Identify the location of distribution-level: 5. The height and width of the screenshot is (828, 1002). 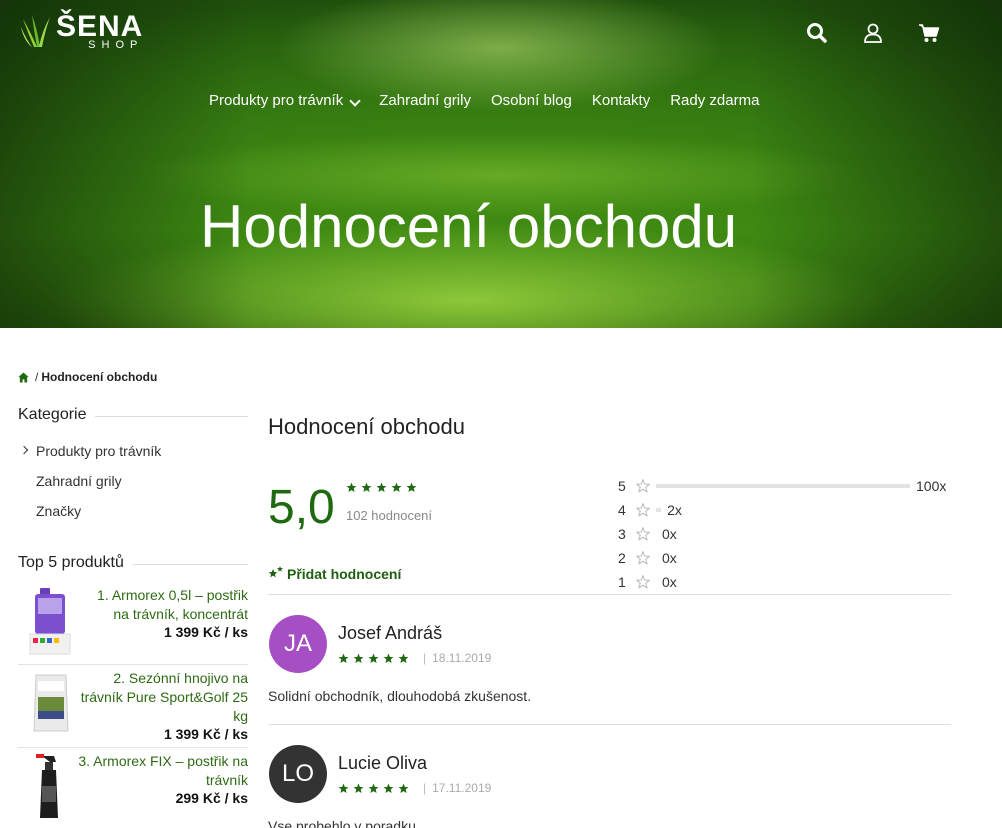
(622, 486).